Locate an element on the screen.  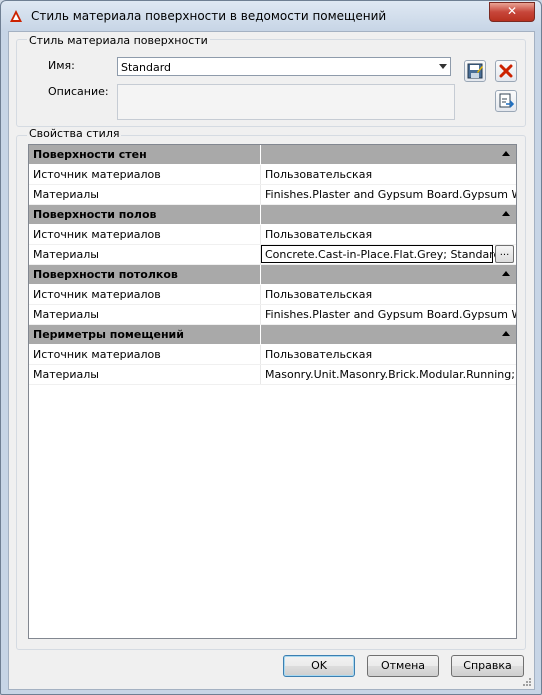
section-header-cell: Поверхности стен is located at coordinates (145, 154).